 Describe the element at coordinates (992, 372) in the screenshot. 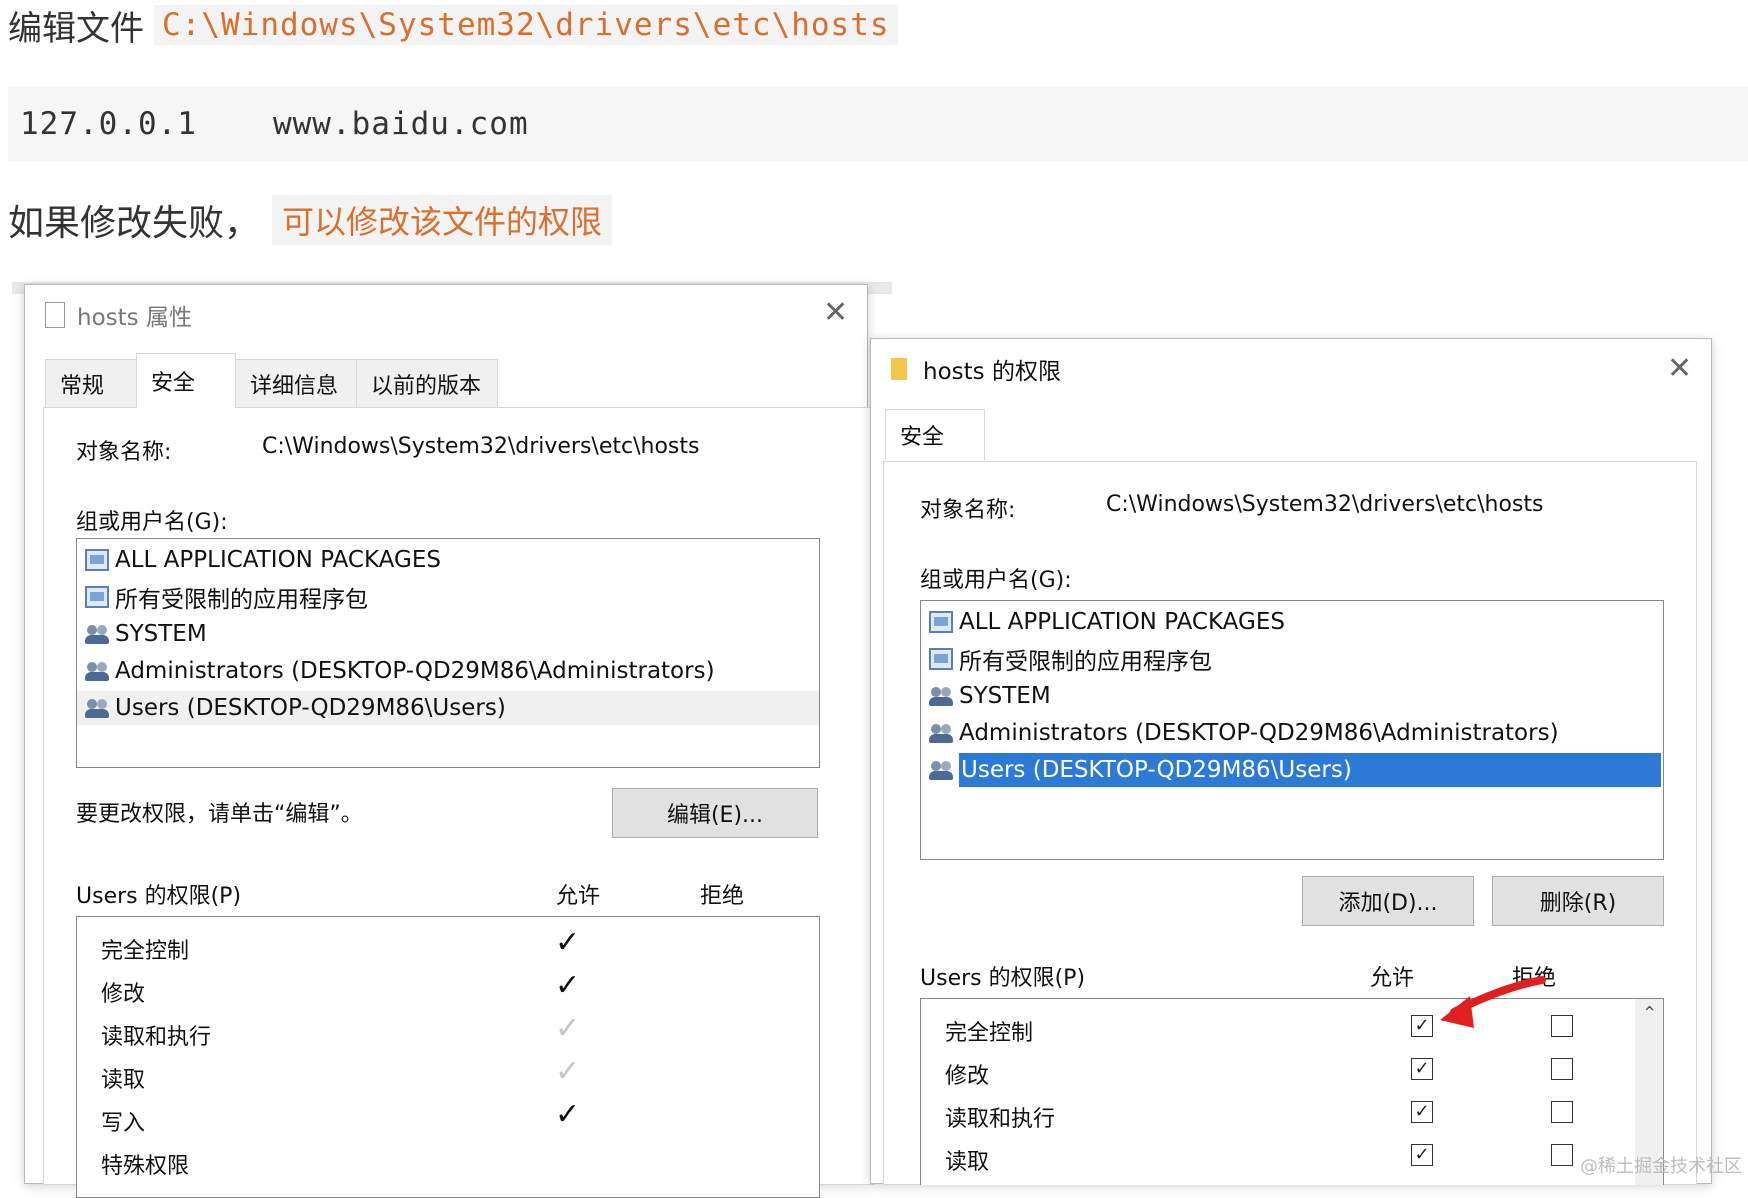

I see `perm-title: hosts 的权限` at that location.